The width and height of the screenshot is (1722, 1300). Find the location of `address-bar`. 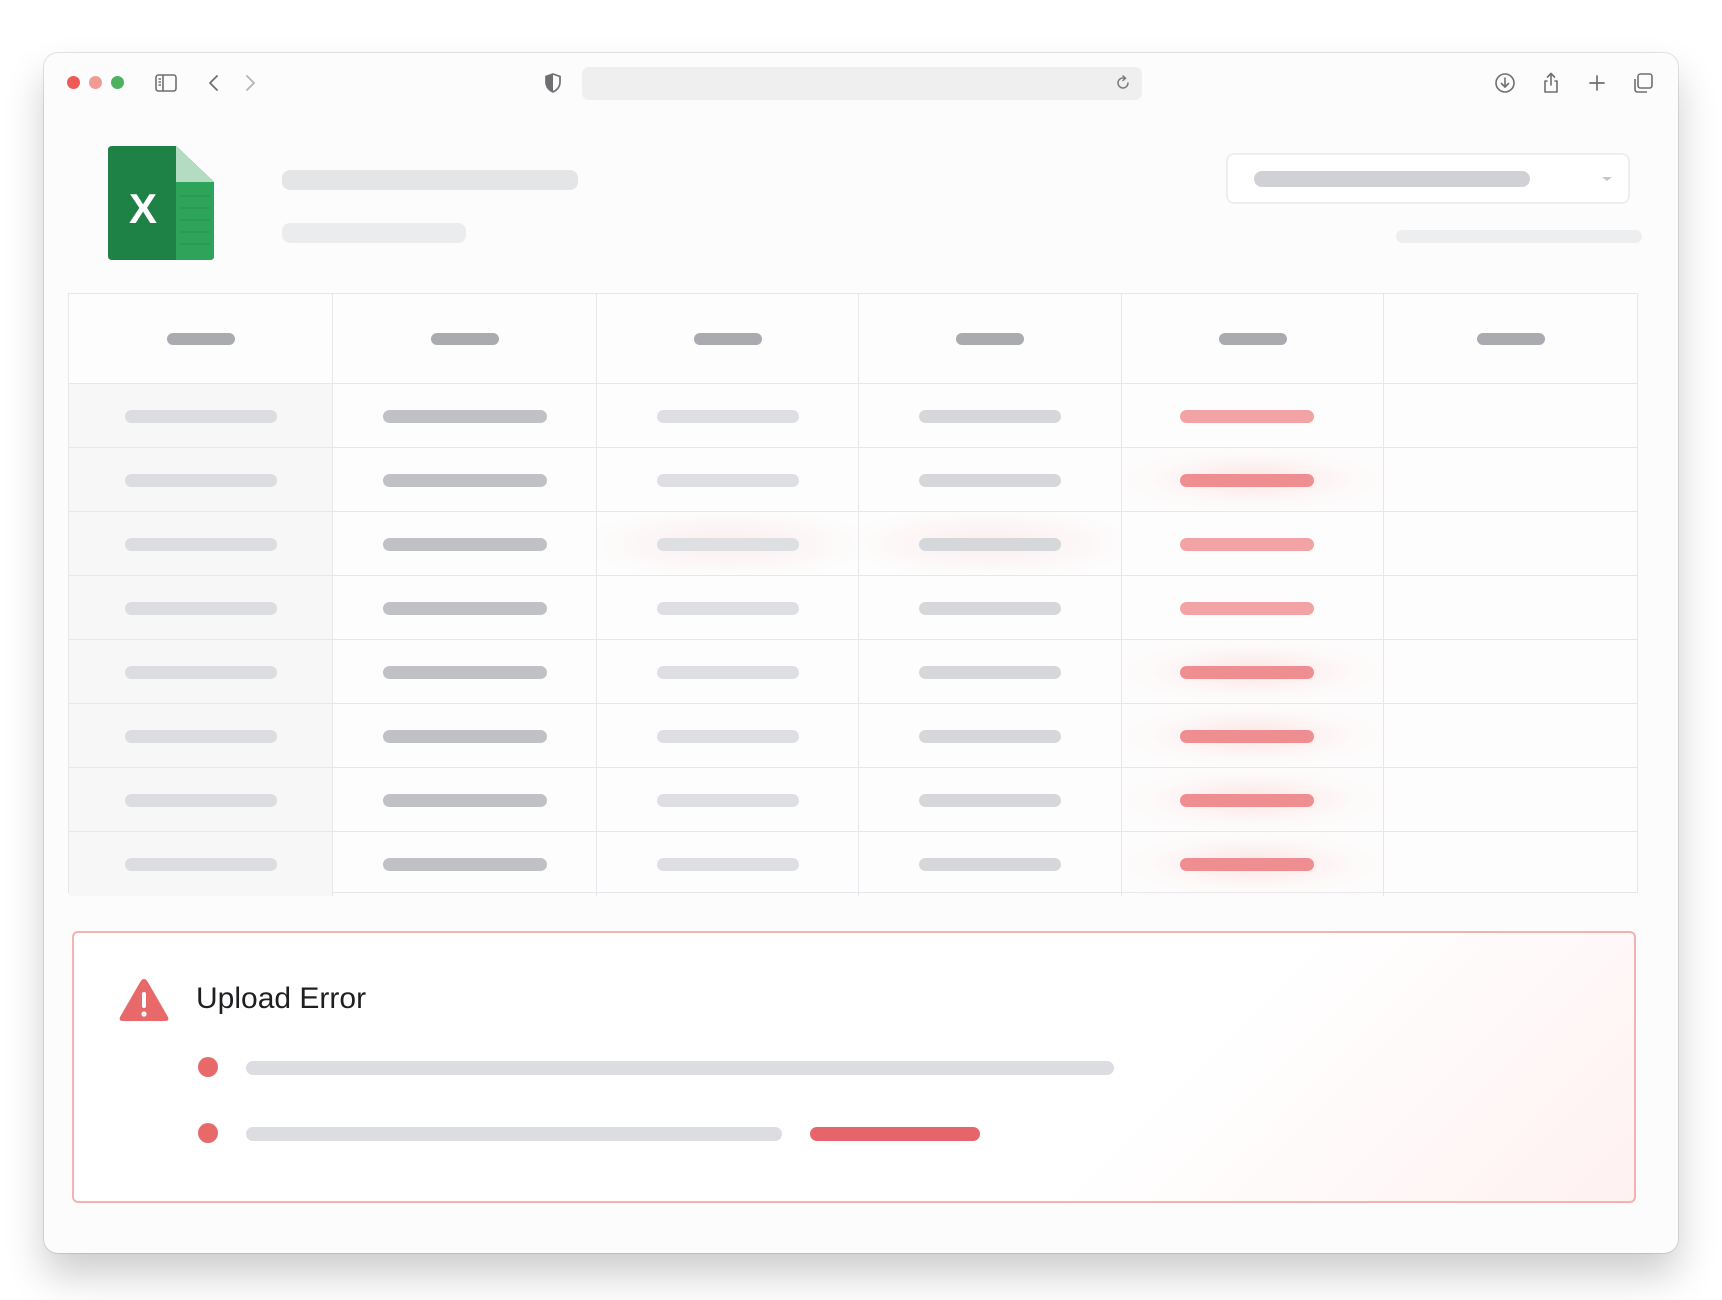

address-bar is located at coordinates (862, 83).